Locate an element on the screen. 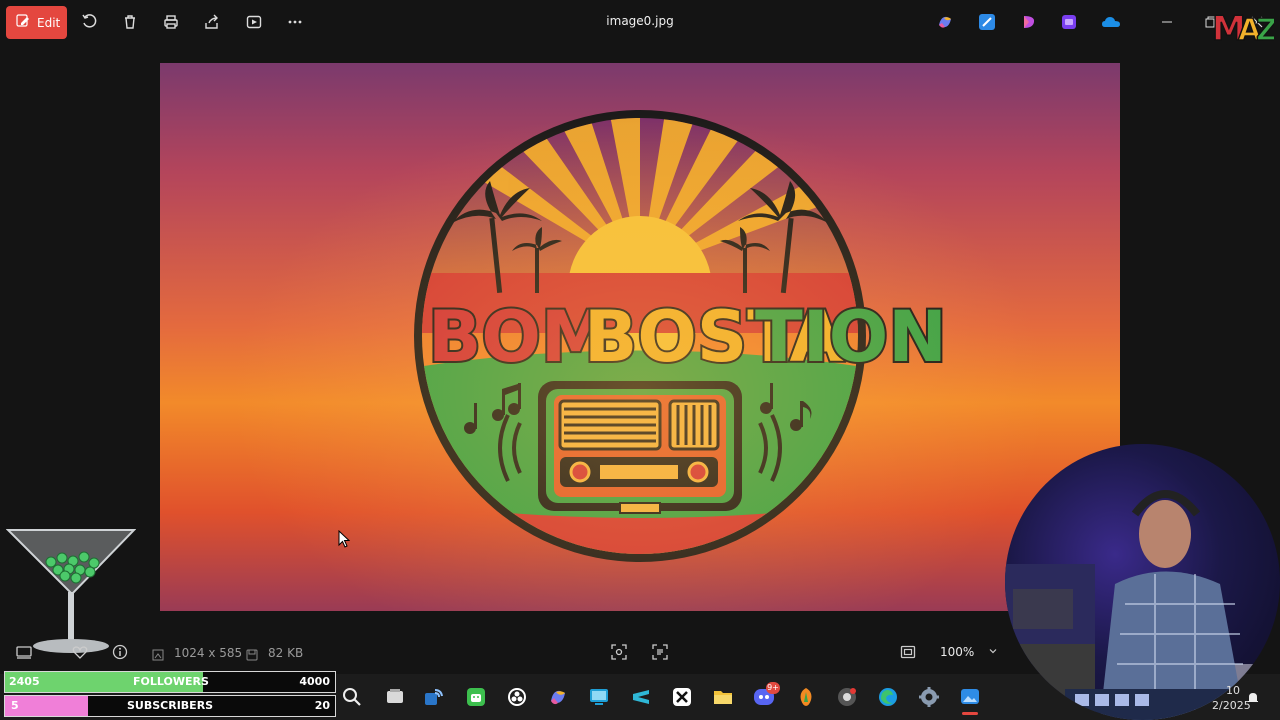 The height and width of the screenshot is (720, 1280). filmstrip-icon is located at coordinates (24, 654).